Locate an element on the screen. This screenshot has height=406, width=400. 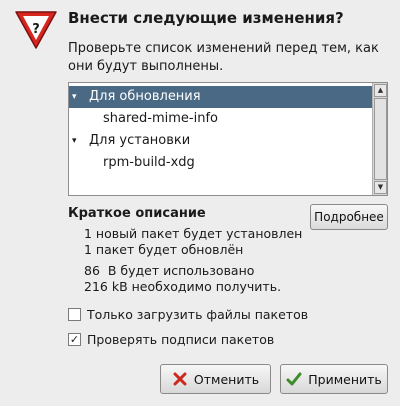
tree-row-label: rpm-build-xdg is located at coordinates (149, 162).